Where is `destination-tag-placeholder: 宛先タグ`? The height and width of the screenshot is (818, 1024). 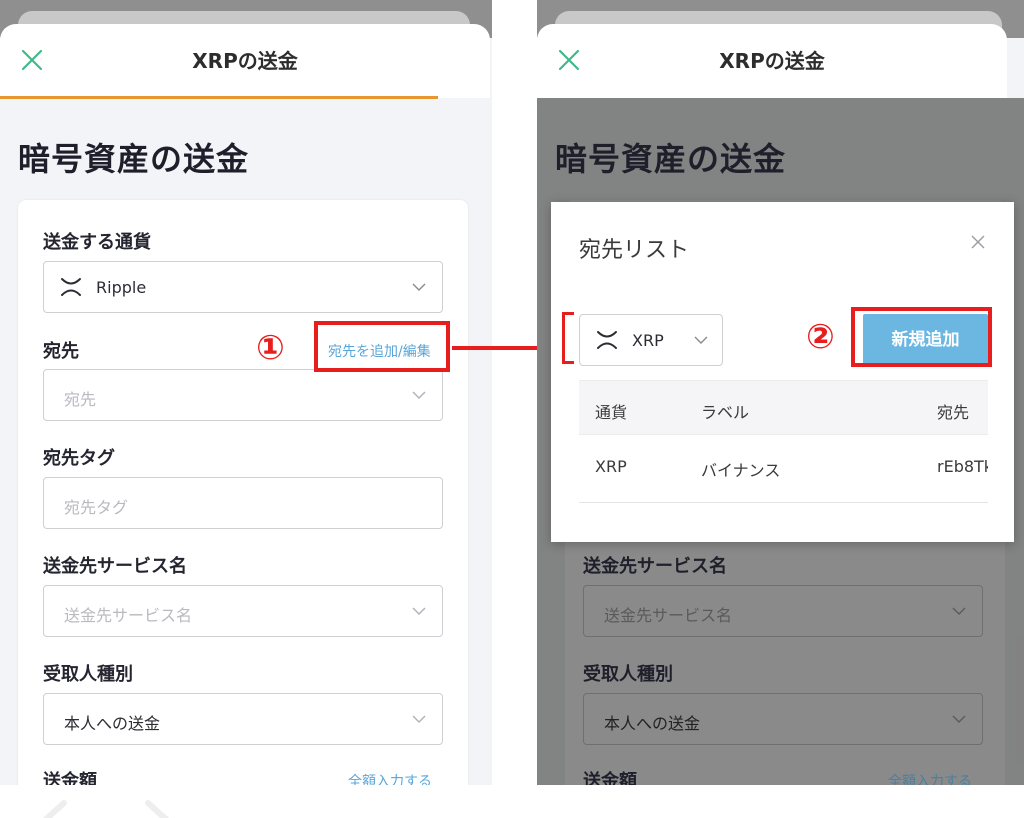 destination-tag-placeholder: 宛先タグ is located at coordinates (96, 507).